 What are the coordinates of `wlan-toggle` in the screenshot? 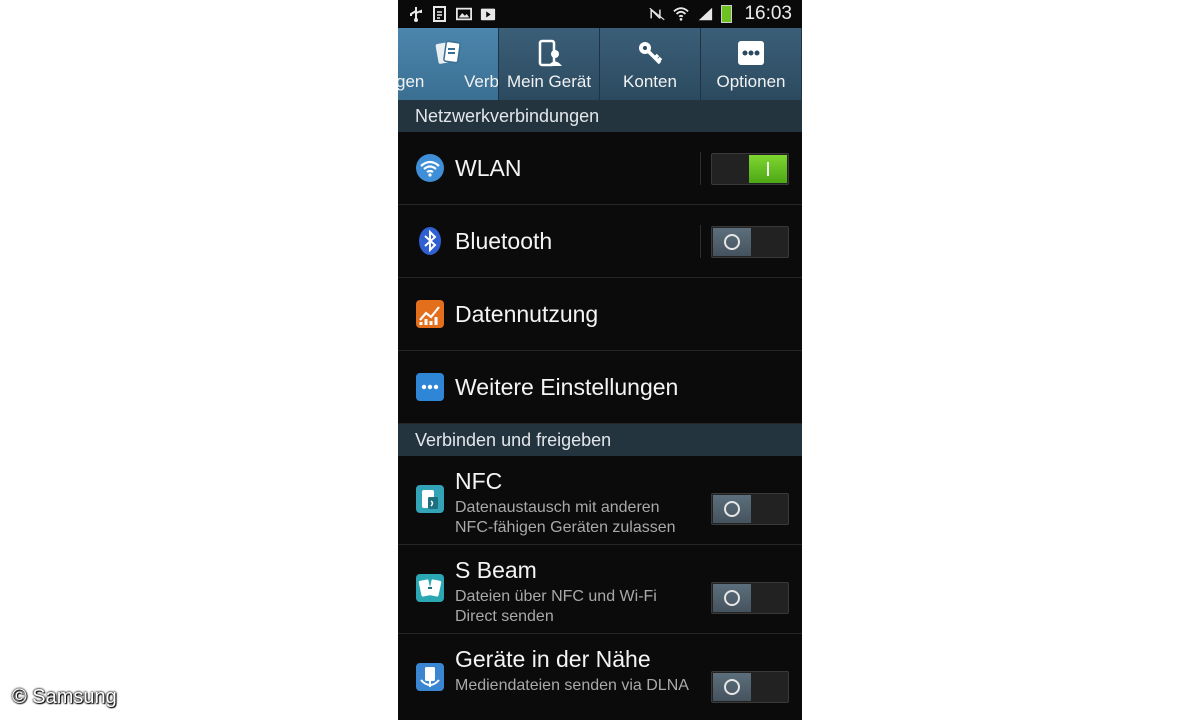 It's located at (750, 169).